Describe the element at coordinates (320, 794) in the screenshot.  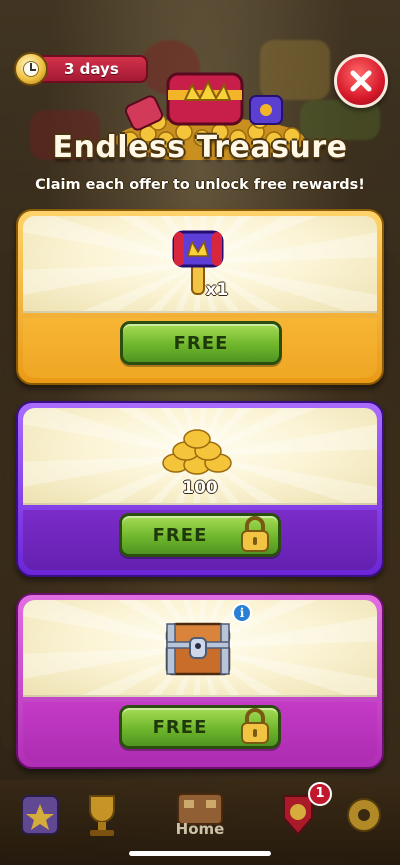
I see `notification-badge: 1` at that location.